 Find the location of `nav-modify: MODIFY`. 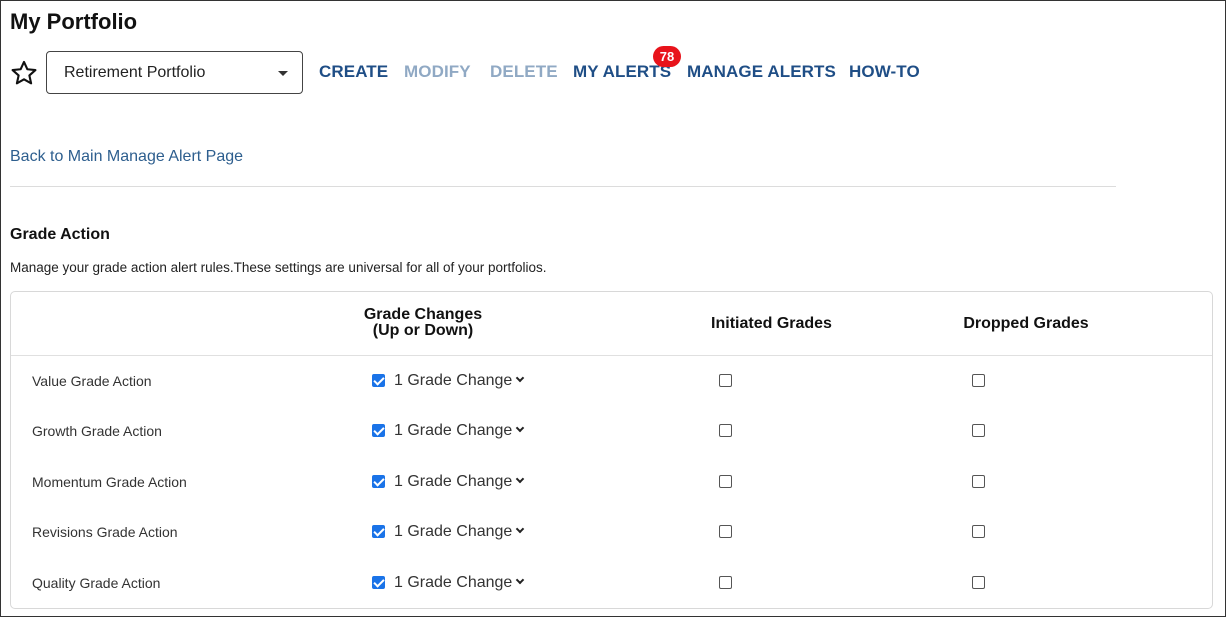

nav-modify: MODIFY is located at coordinates (437, 72).